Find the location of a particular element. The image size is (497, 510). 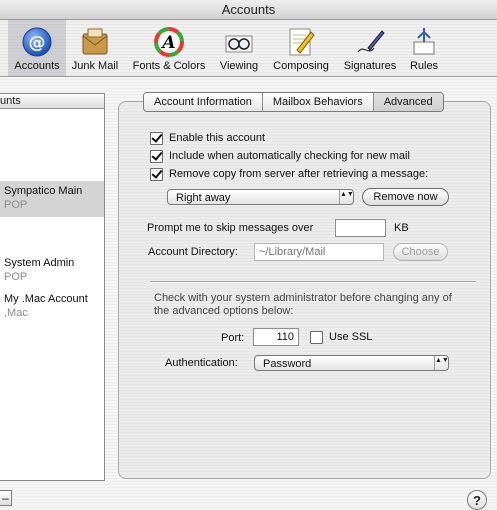

remove-copy-checkbox is located at coordinates (156, 174).